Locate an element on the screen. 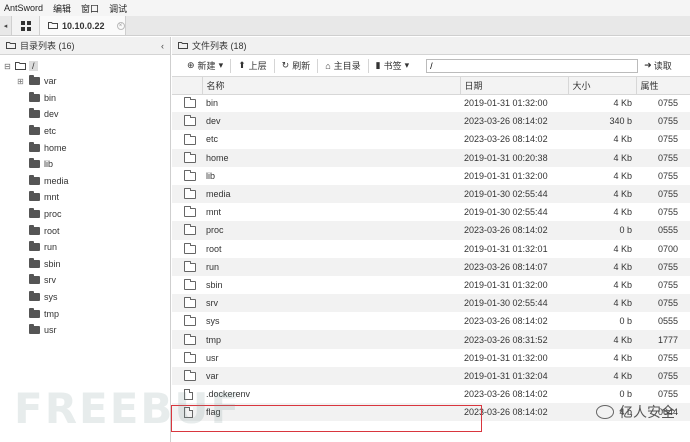  menu-antsword: AntSword is located at coordinates (23, 8).